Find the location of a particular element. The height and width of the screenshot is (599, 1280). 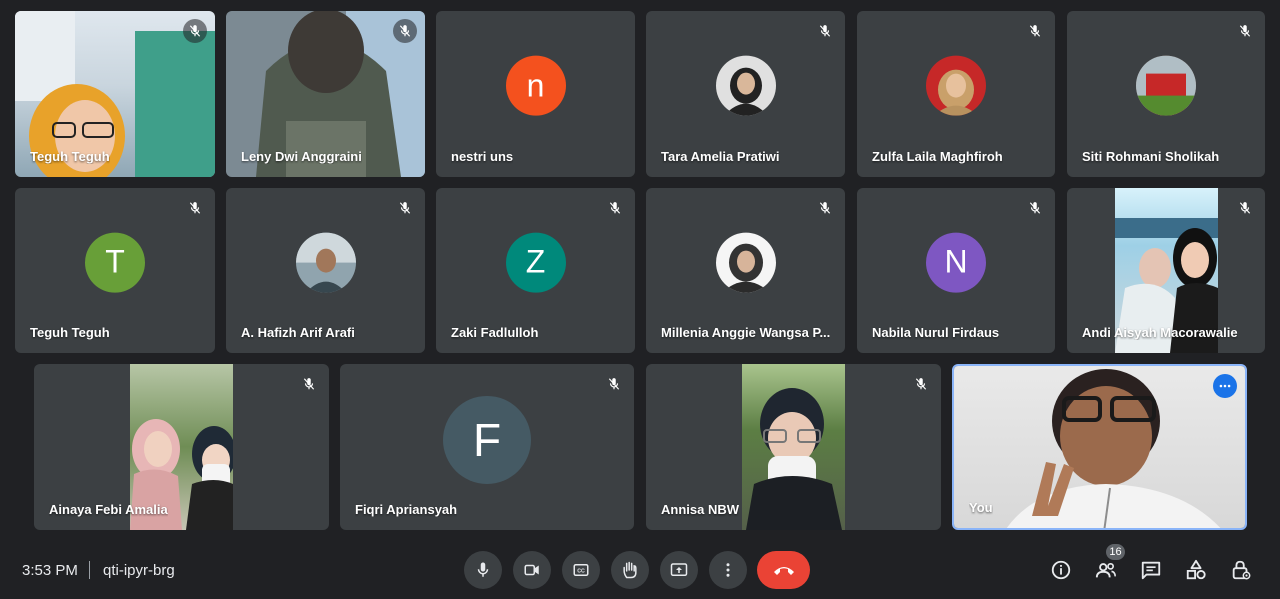

participant-name: A. Hafizh Arif Arafi is located at coordinates (298, 332).